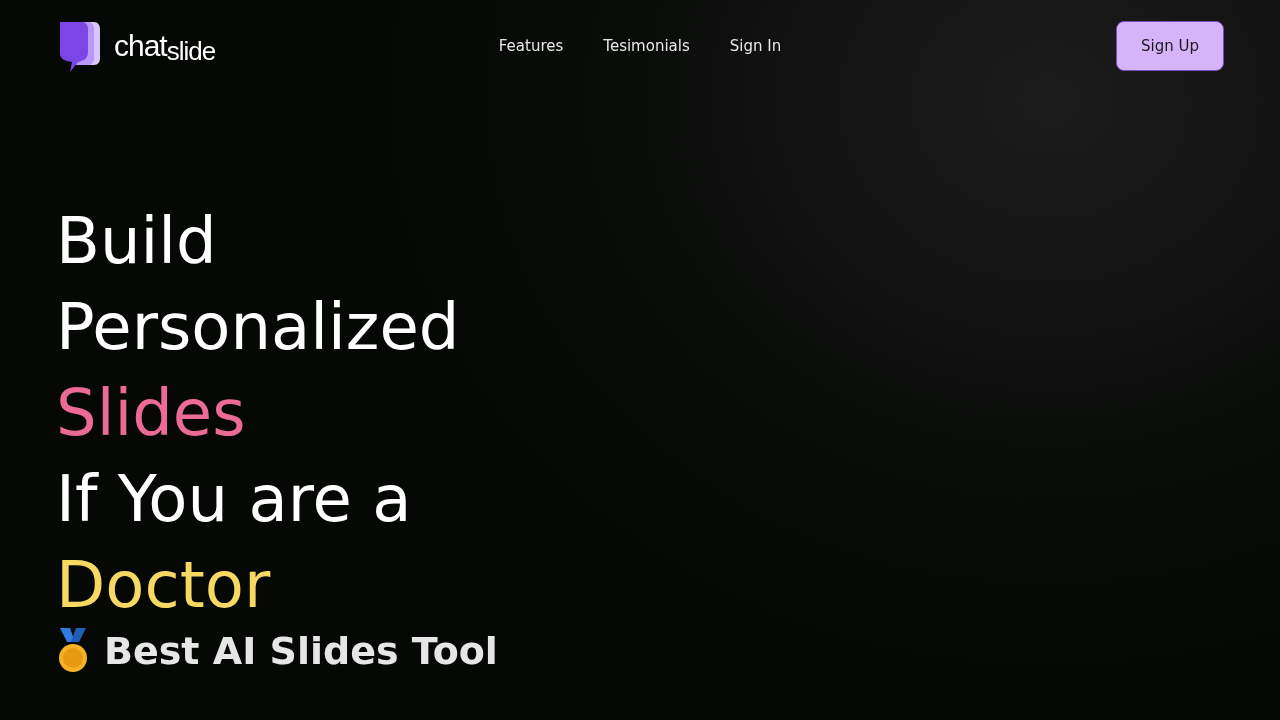 This screenshot has height=720, width=1280. What do you see at coordinates (755, 46) in the screenshot?
I see `nav-link: Sign In` at bounding box center [755, 46].